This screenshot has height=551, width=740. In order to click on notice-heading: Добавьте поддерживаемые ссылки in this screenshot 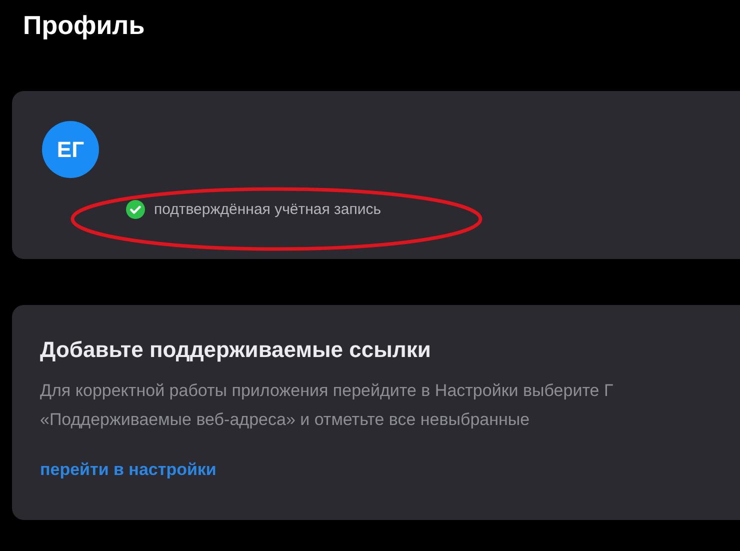, I will do `click(236, 350)`.